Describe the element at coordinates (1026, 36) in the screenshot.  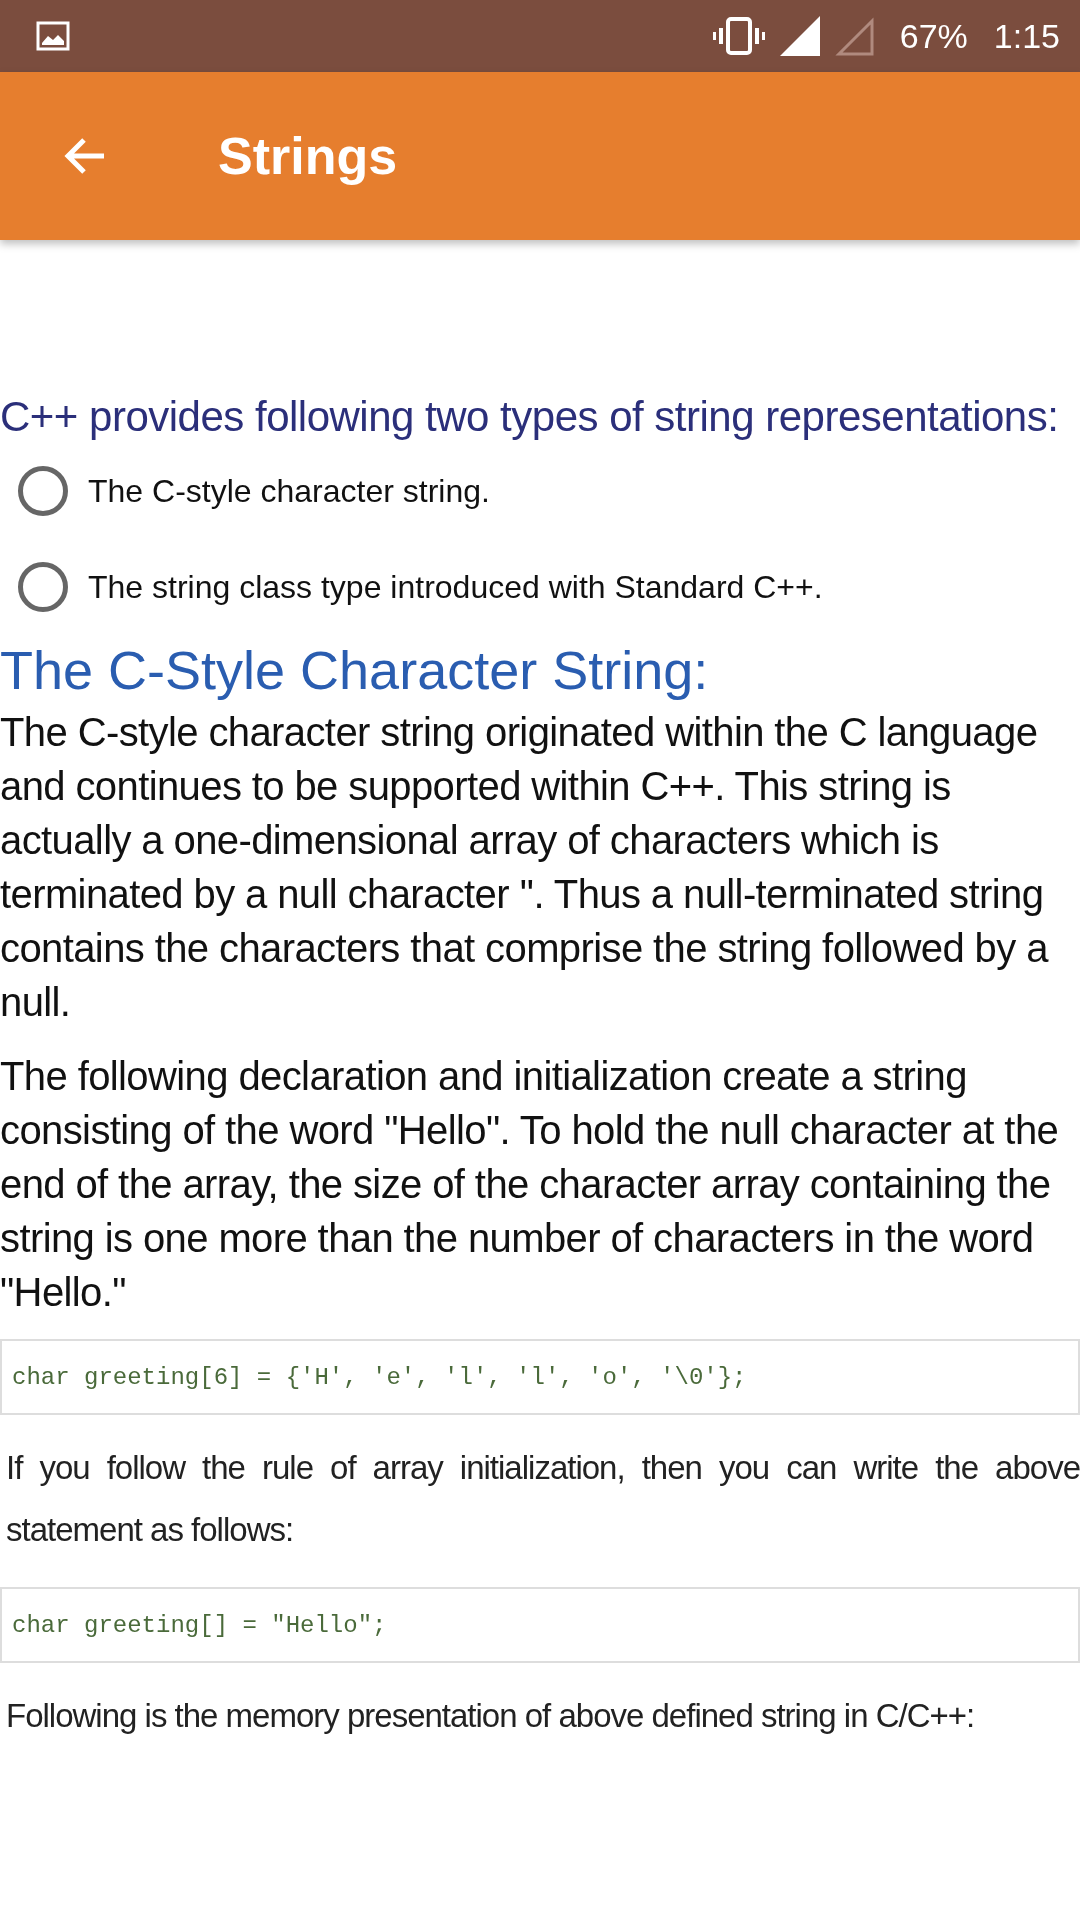
I see `clock-time: 1:15` at that location.